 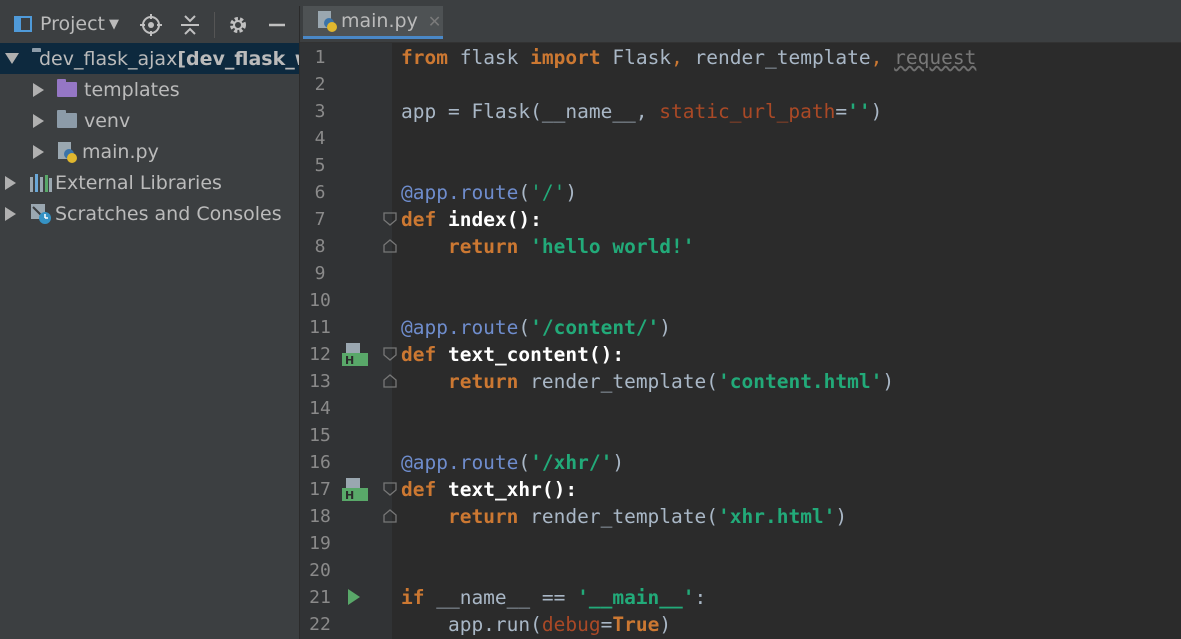 I want to click on hide-panel-icon, so click(x=277, y=25).